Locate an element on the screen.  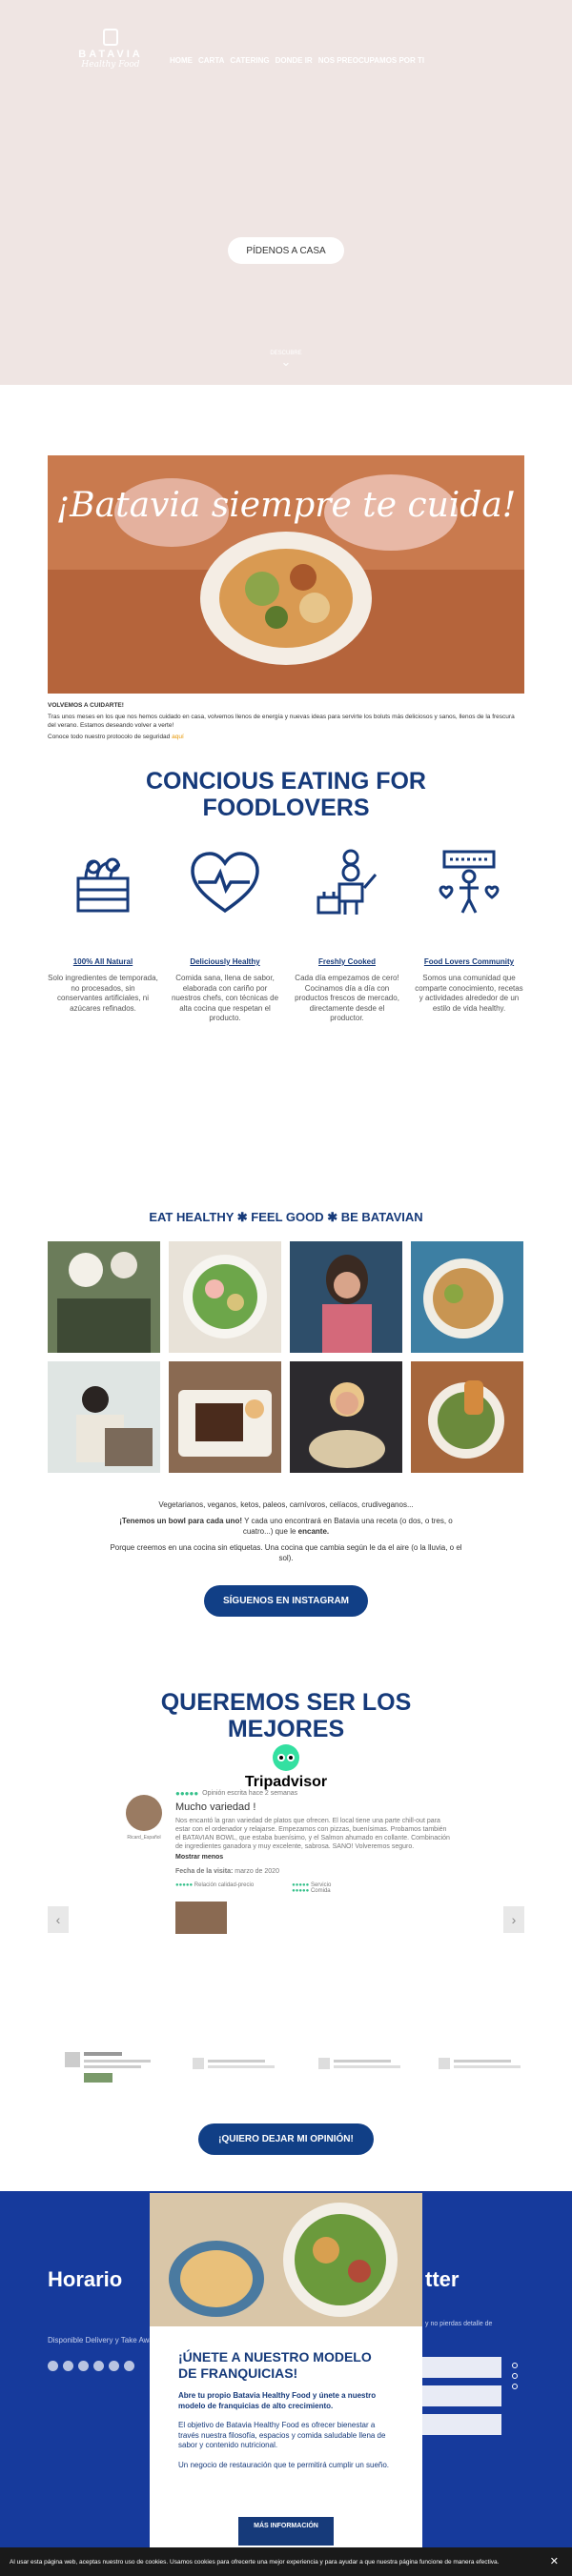
review-meta: Opinión escrita hace 2 semanas is located at coordinates (250, 1793).